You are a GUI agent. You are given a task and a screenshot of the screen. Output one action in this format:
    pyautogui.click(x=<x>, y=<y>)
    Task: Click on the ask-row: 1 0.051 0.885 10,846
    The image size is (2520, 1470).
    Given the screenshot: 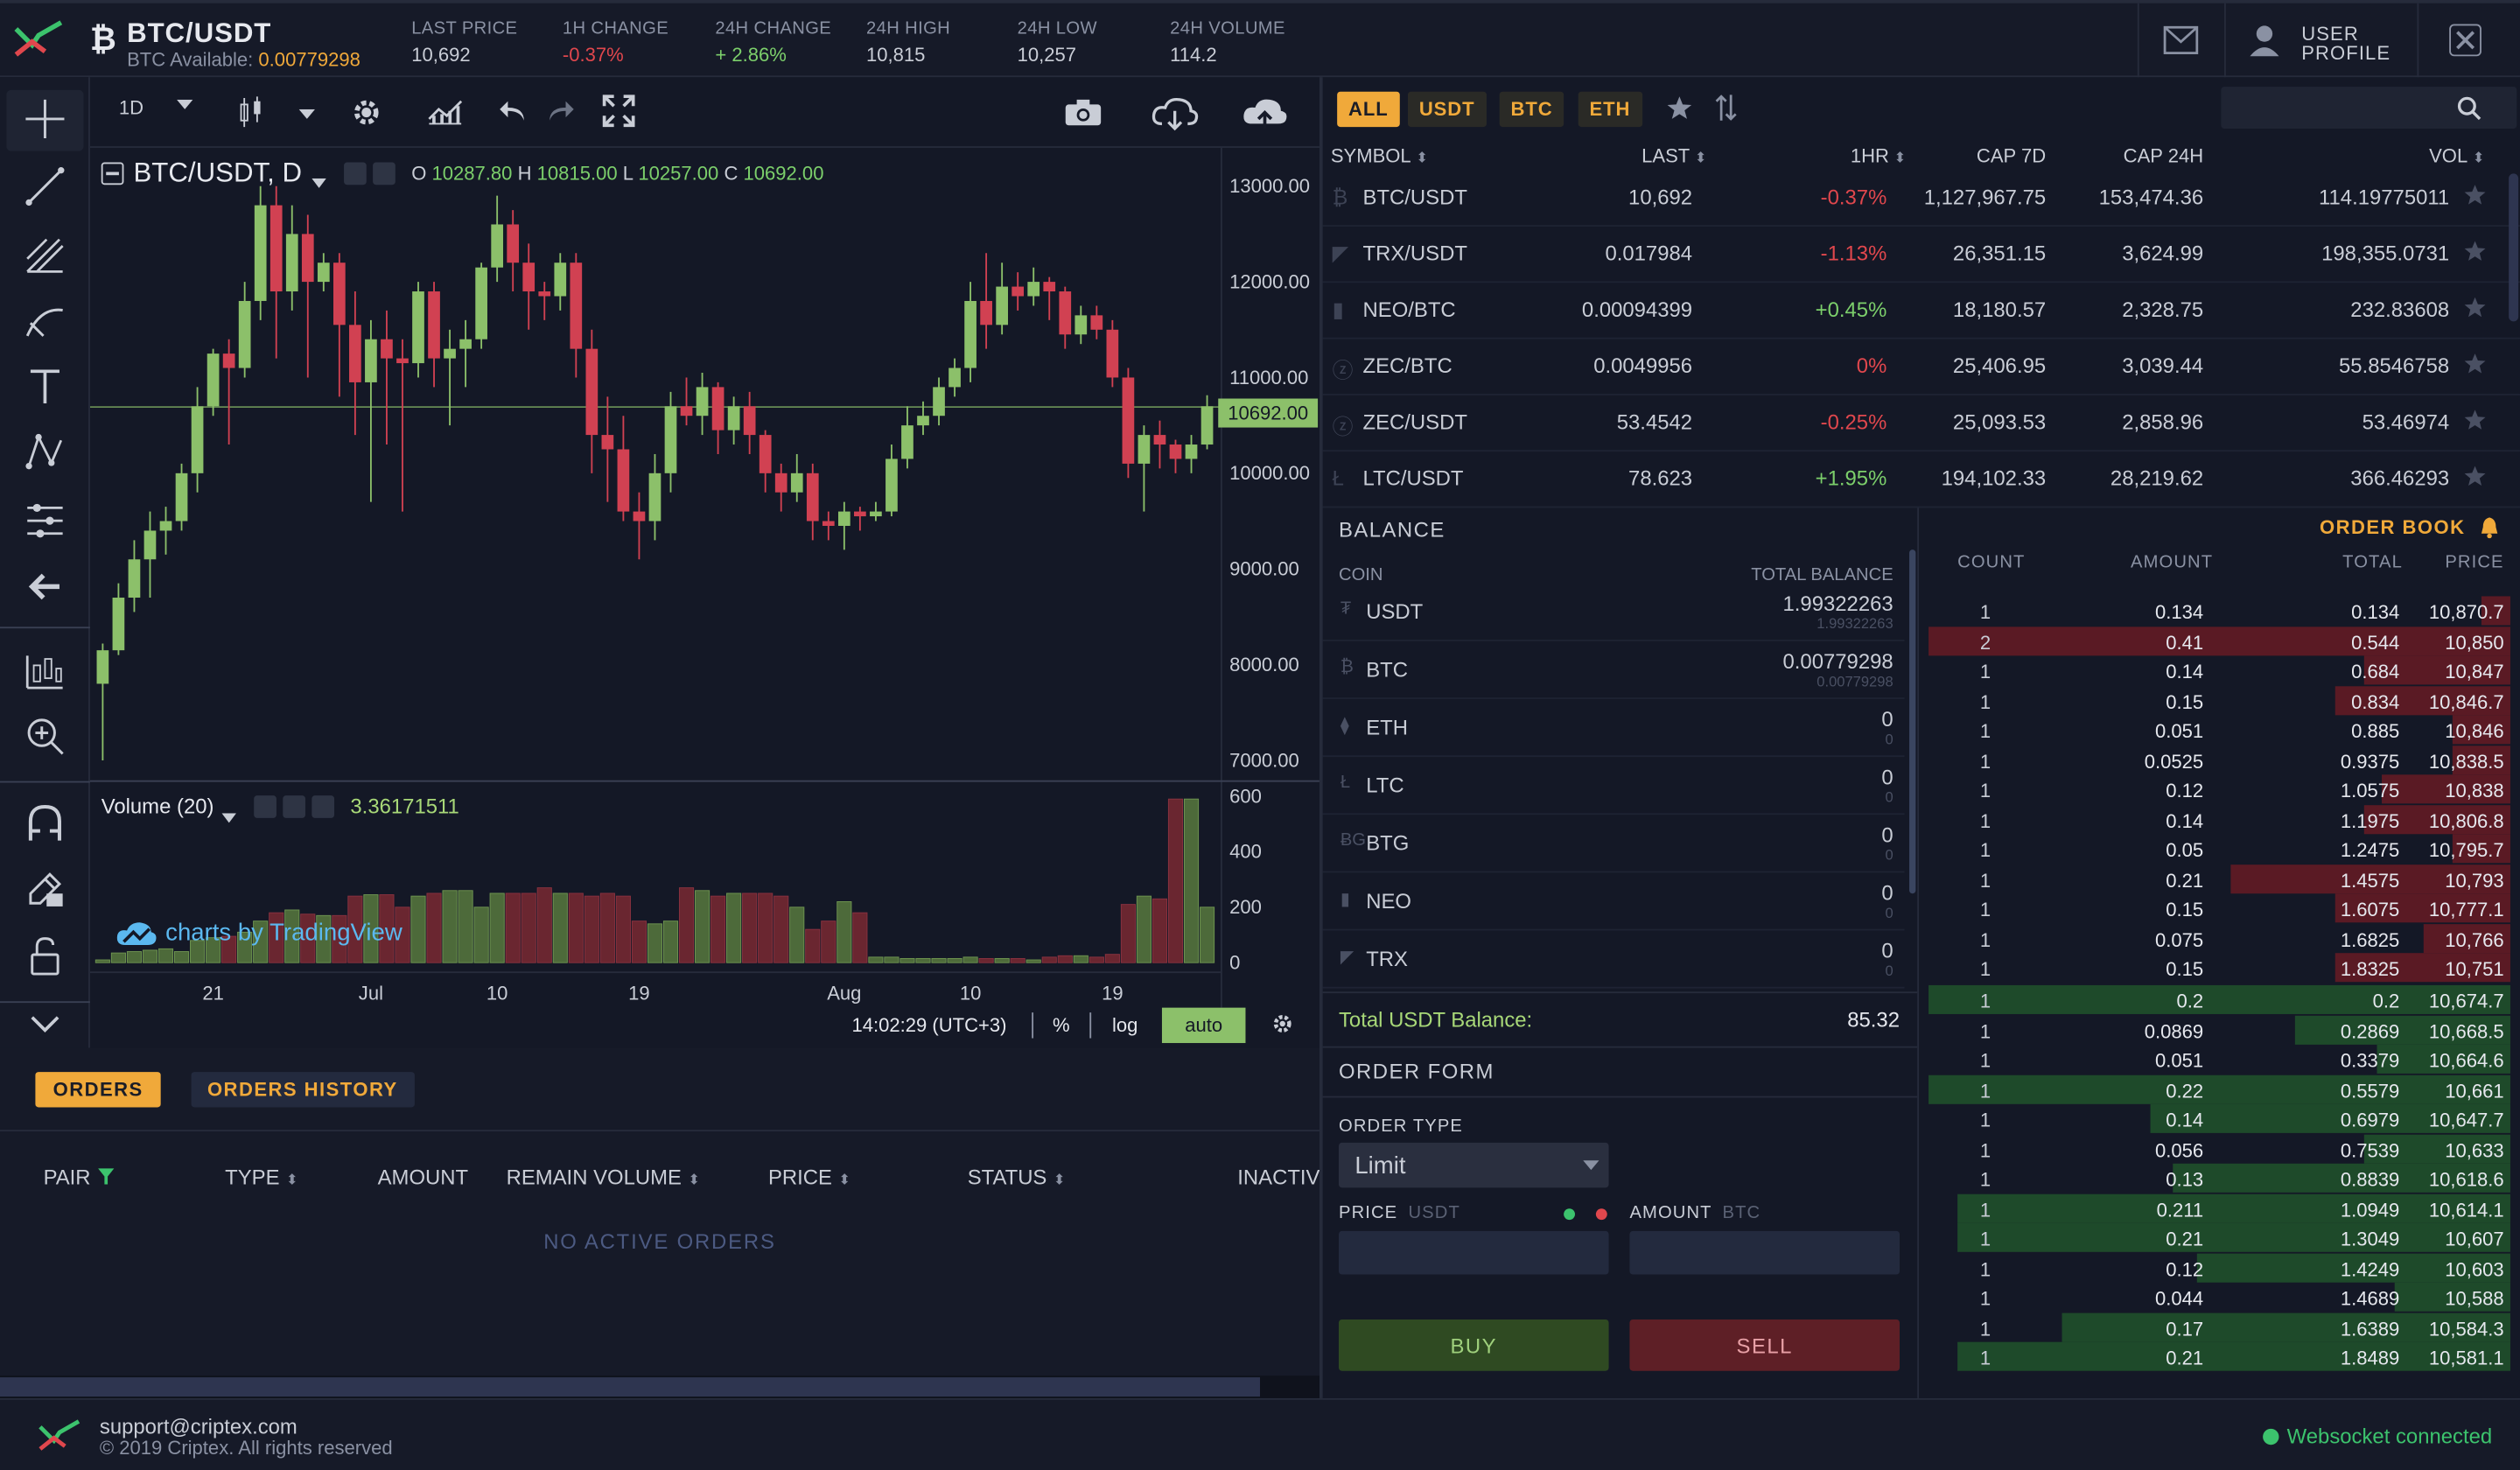 What is the action you would take?
    pyautogui.click(x=2219, y=730)
    